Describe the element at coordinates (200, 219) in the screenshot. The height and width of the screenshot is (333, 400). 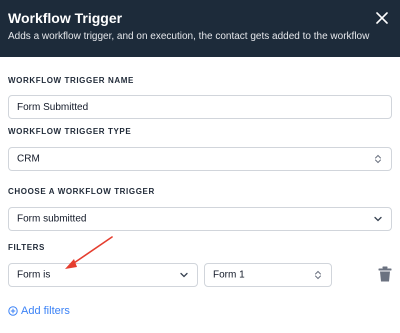
I see `choose-trigger-select: Form submitted` at that location.